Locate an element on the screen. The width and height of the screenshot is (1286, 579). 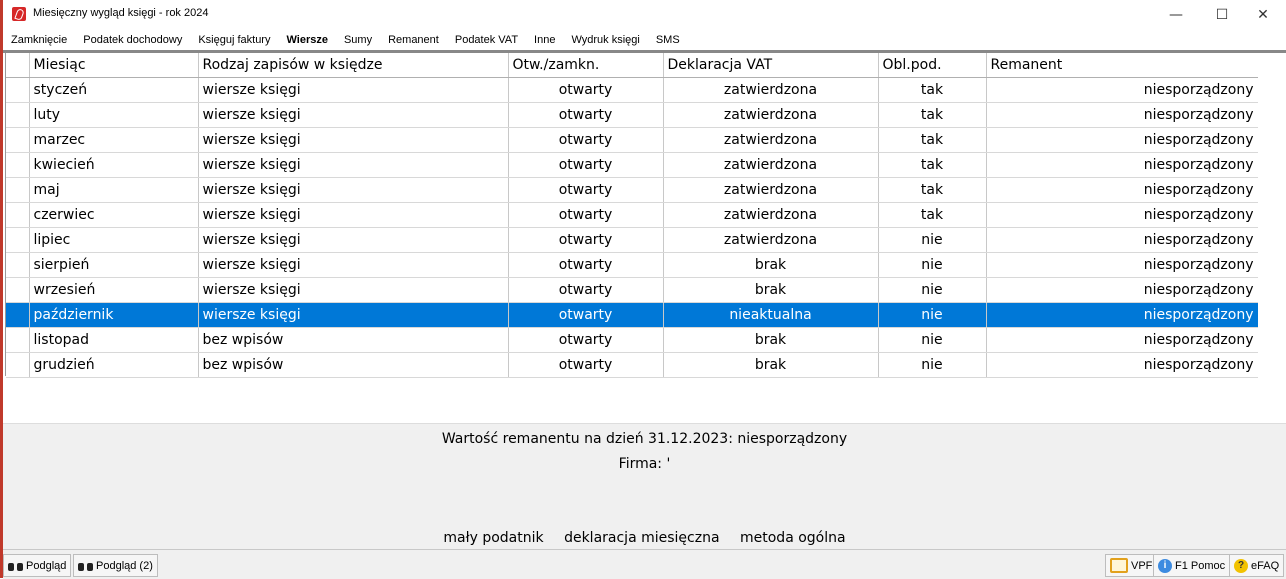
column-header-open-closed: Otw./zamkn. is located at coordinates (586, 65).